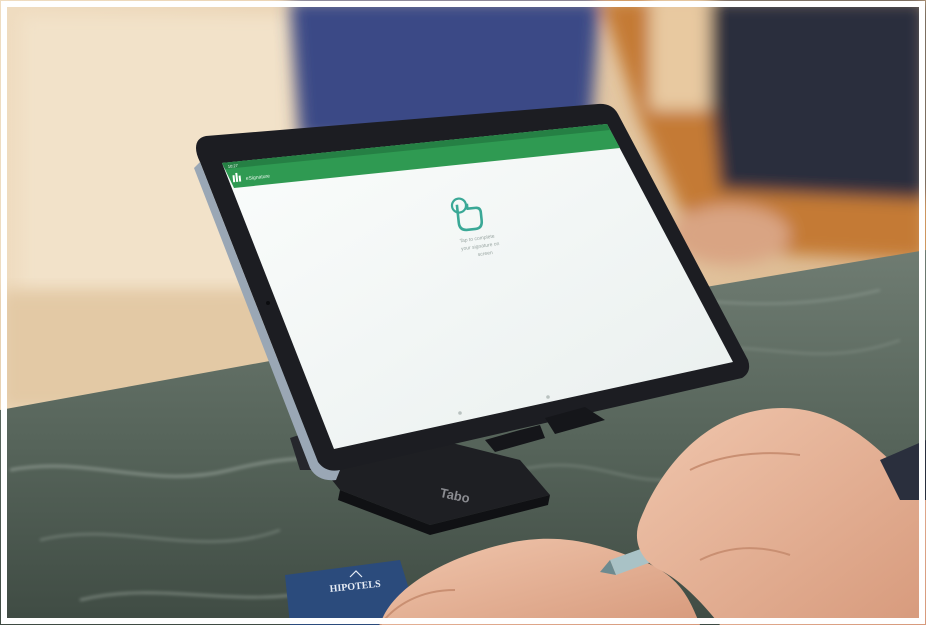  Describe the element at coordinates (460, 413) in the screenshot. I see `nav-back-icon` at that location.